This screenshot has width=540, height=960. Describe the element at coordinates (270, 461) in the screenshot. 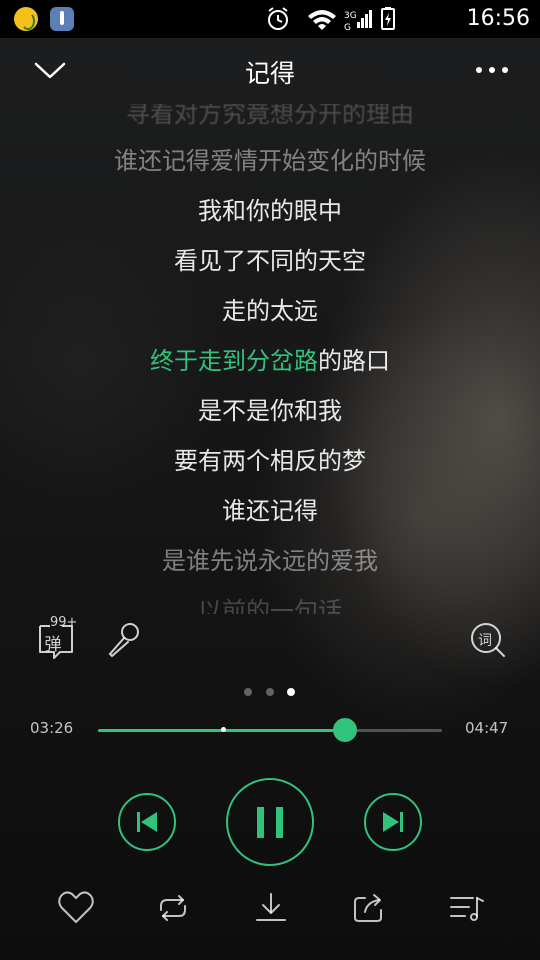

I see `lyric-line: 要有两个相反的梦` at that location.